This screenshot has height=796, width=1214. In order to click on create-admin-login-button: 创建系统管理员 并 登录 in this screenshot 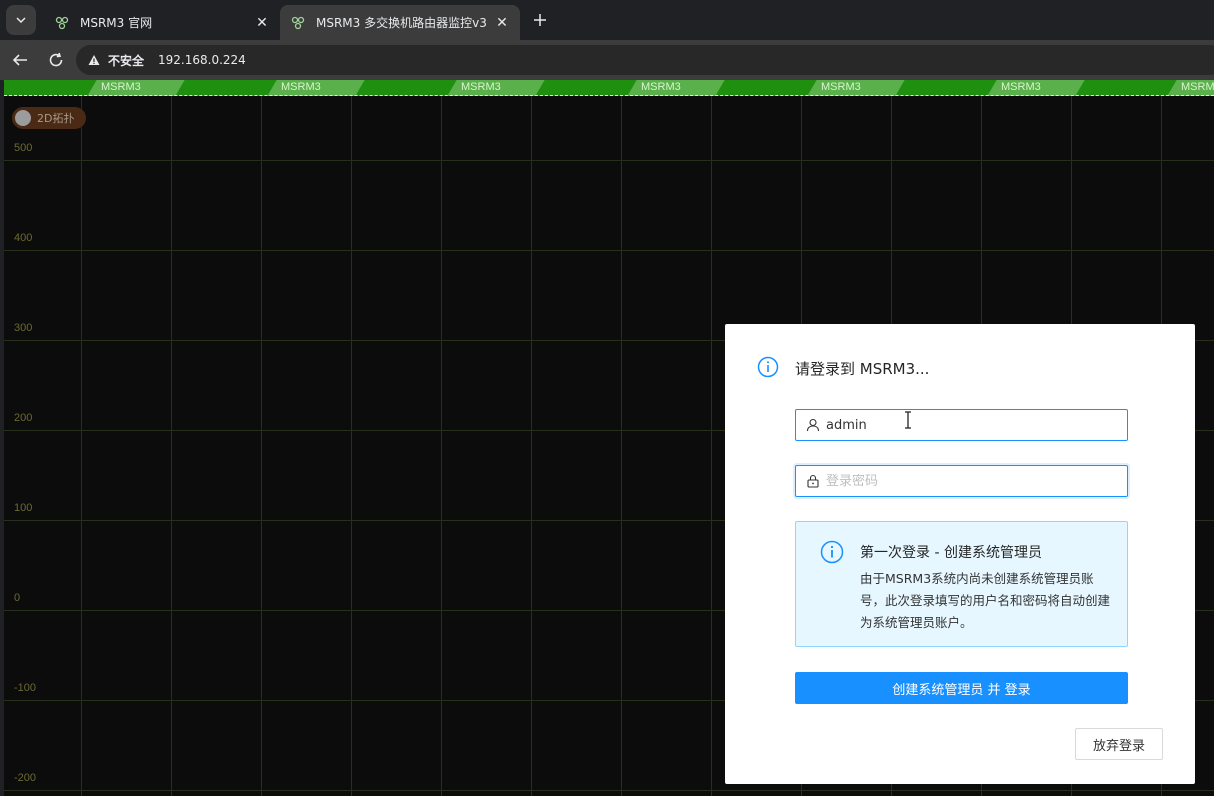, I will do `click(961, 688)`.